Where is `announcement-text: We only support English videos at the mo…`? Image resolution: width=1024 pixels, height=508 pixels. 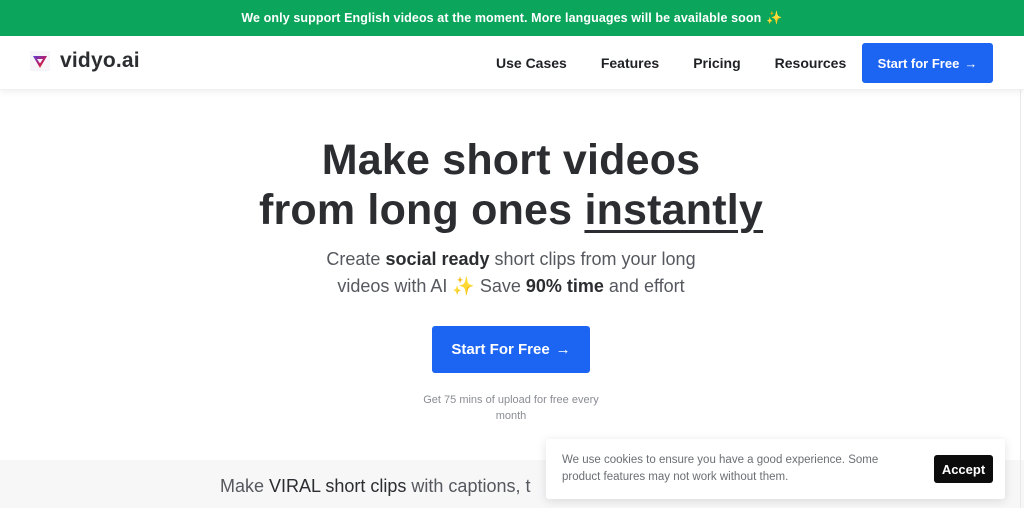
announcement-text: We only support English videos at the mo… is located at coordinates (501, 18).